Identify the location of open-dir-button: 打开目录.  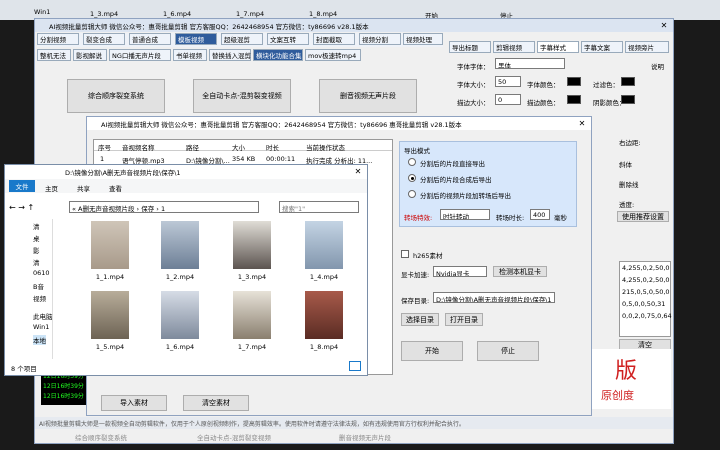
(464, 319).